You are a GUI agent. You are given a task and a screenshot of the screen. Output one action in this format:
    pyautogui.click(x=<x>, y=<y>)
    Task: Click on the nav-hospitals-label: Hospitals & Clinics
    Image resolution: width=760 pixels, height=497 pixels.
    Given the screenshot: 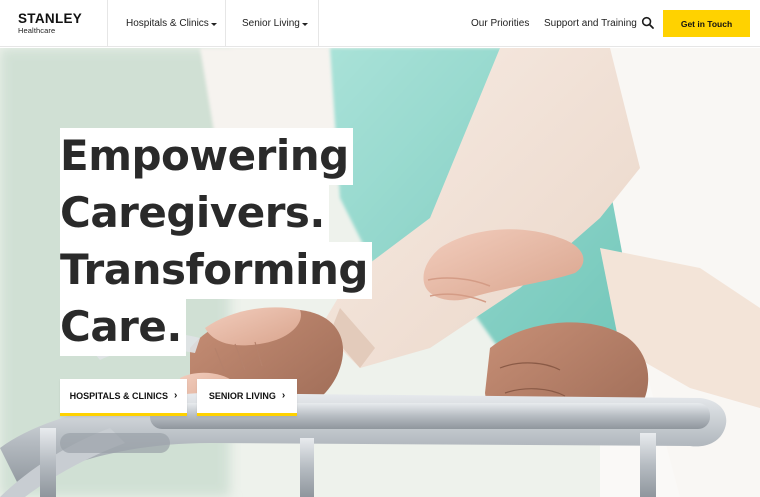 What is the action you would take?
    pyautogui.click(x=167, y=23)
    